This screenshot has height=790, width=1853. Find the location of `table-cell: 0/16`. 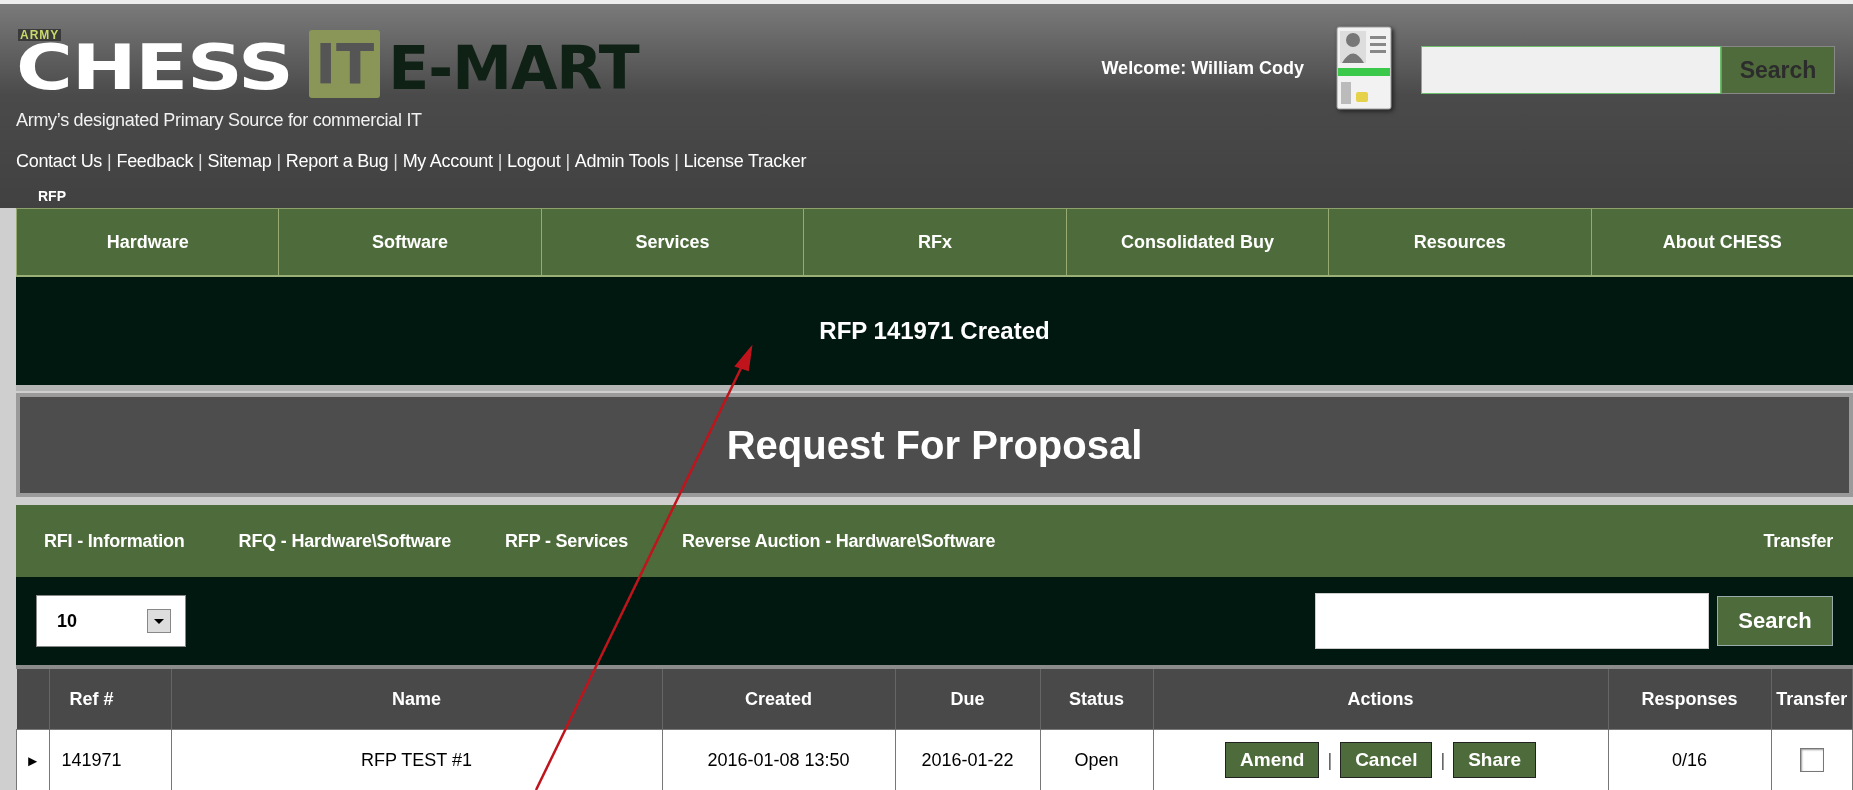

table-cell: 0/16 is located at coordinates (1689, 759).